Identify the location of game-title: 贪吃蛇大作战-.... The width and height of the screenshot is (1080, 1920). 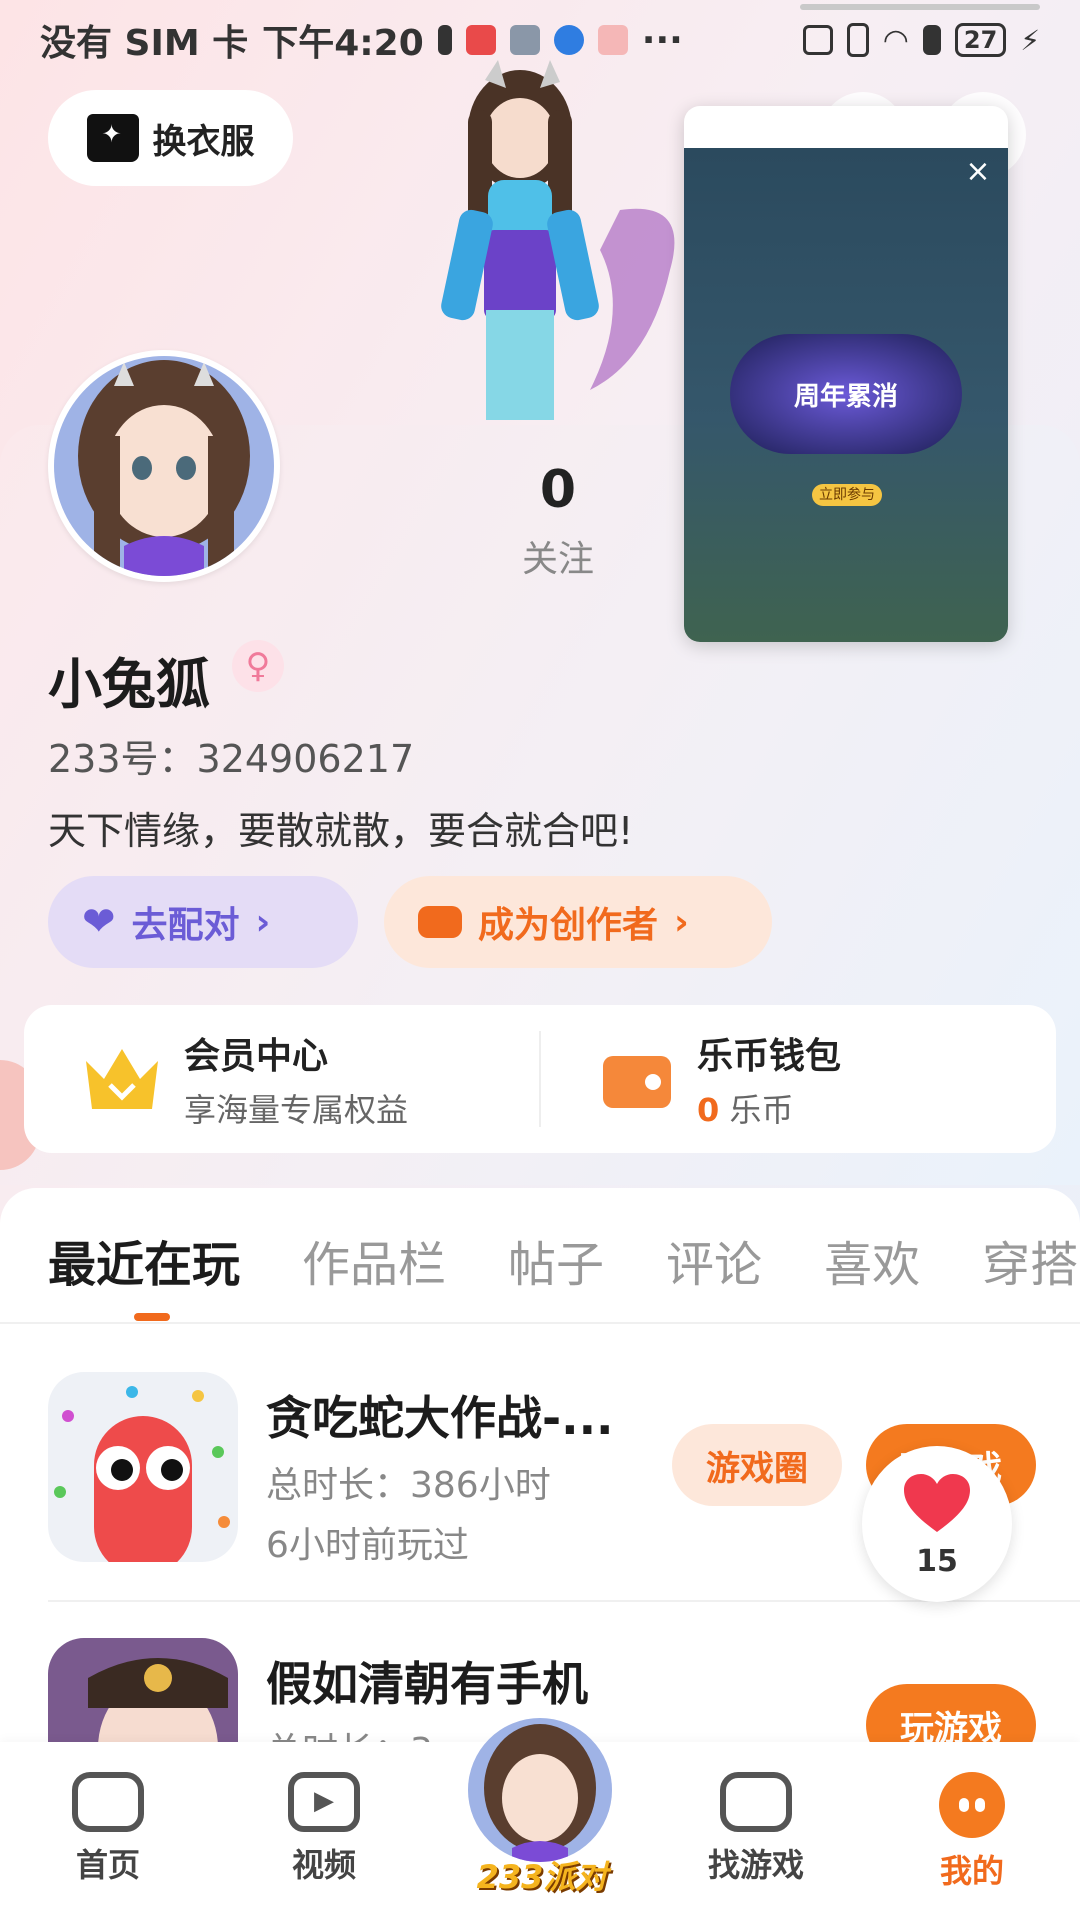
(440, 1418).